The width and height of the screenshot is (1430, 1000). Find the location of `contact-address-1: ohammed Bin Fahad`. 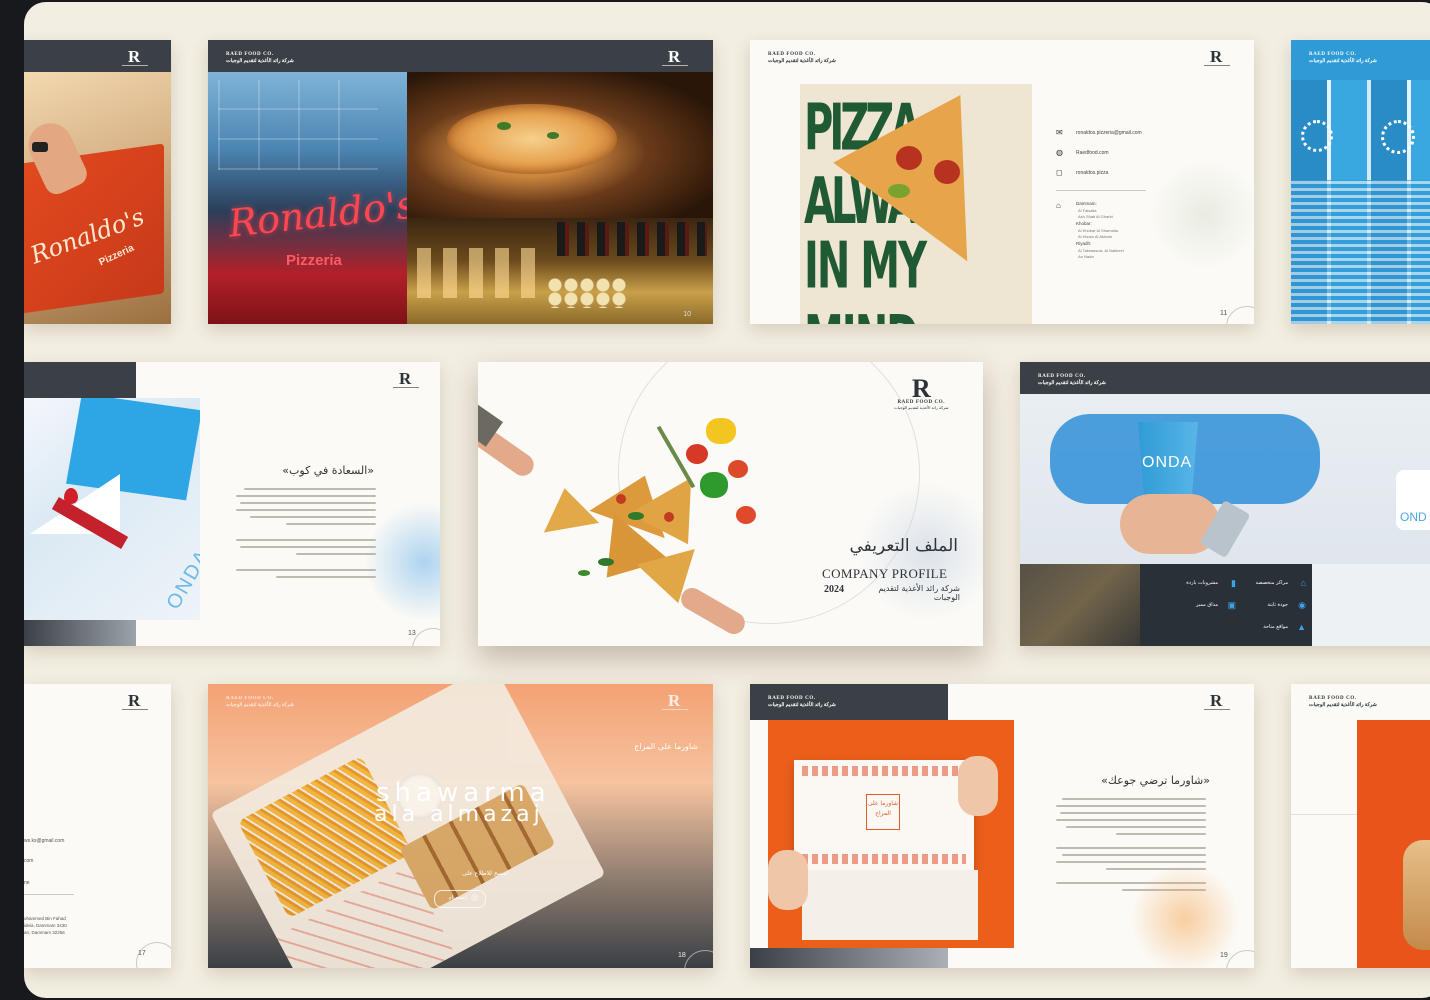

contact-address-1: ohammed Bin Fahad is located at coordinates (45, 918).